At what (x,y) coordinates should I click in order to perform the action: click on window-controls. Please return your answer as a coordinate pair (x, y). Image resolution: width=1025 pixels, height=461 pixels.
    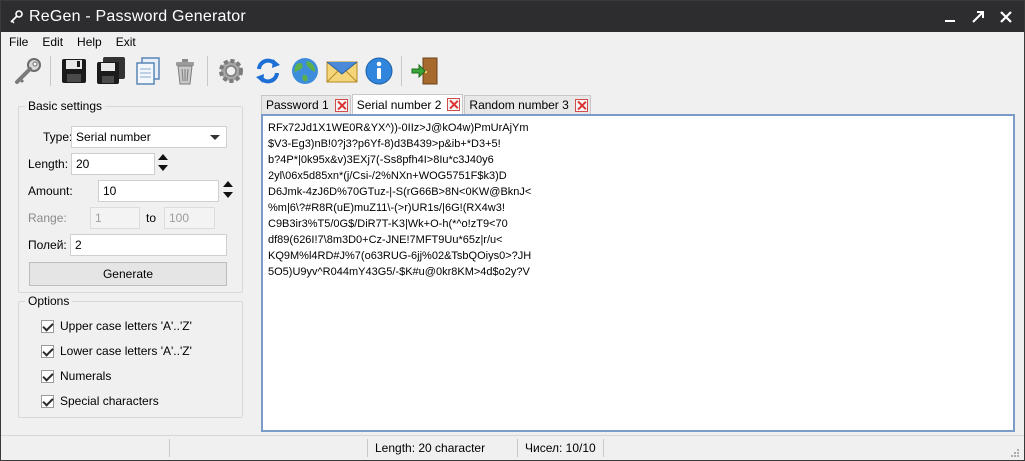
    Looking at the image, I should click on (976, 16).